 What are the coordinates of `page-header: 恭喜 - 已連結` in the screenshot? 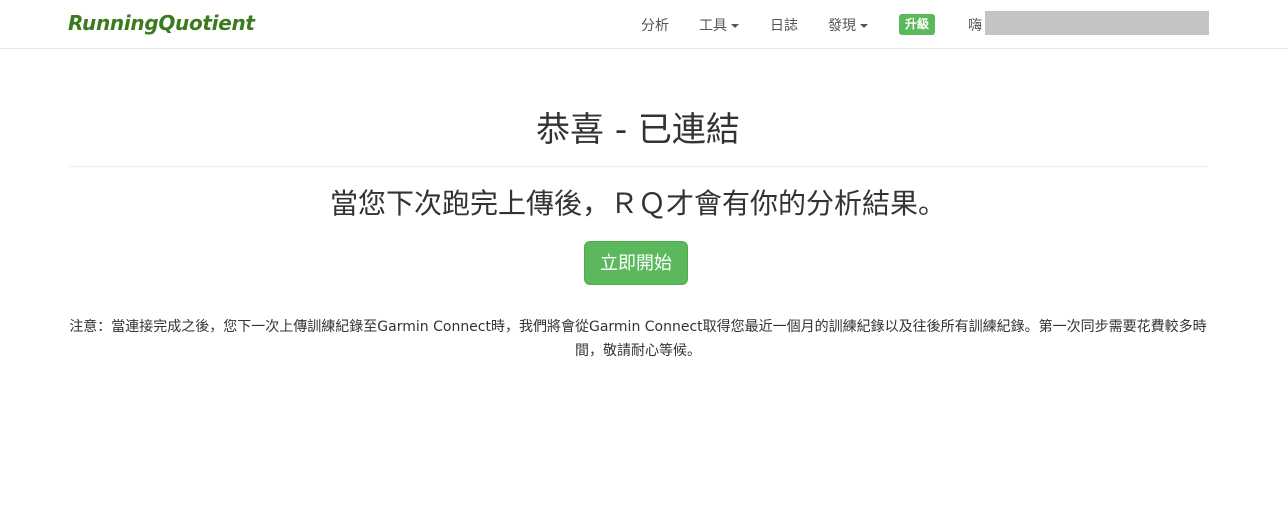 It's located at (638, 136).